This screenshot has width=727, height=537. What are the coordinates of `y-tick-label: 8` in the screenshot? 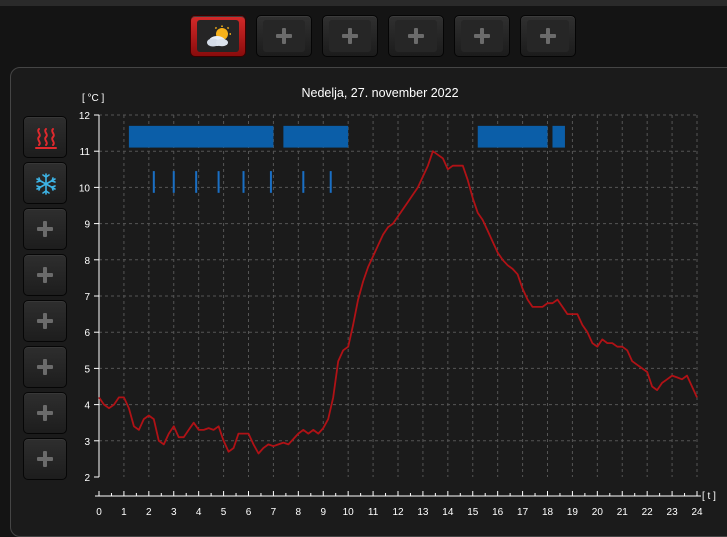 It's located at (87, 261).